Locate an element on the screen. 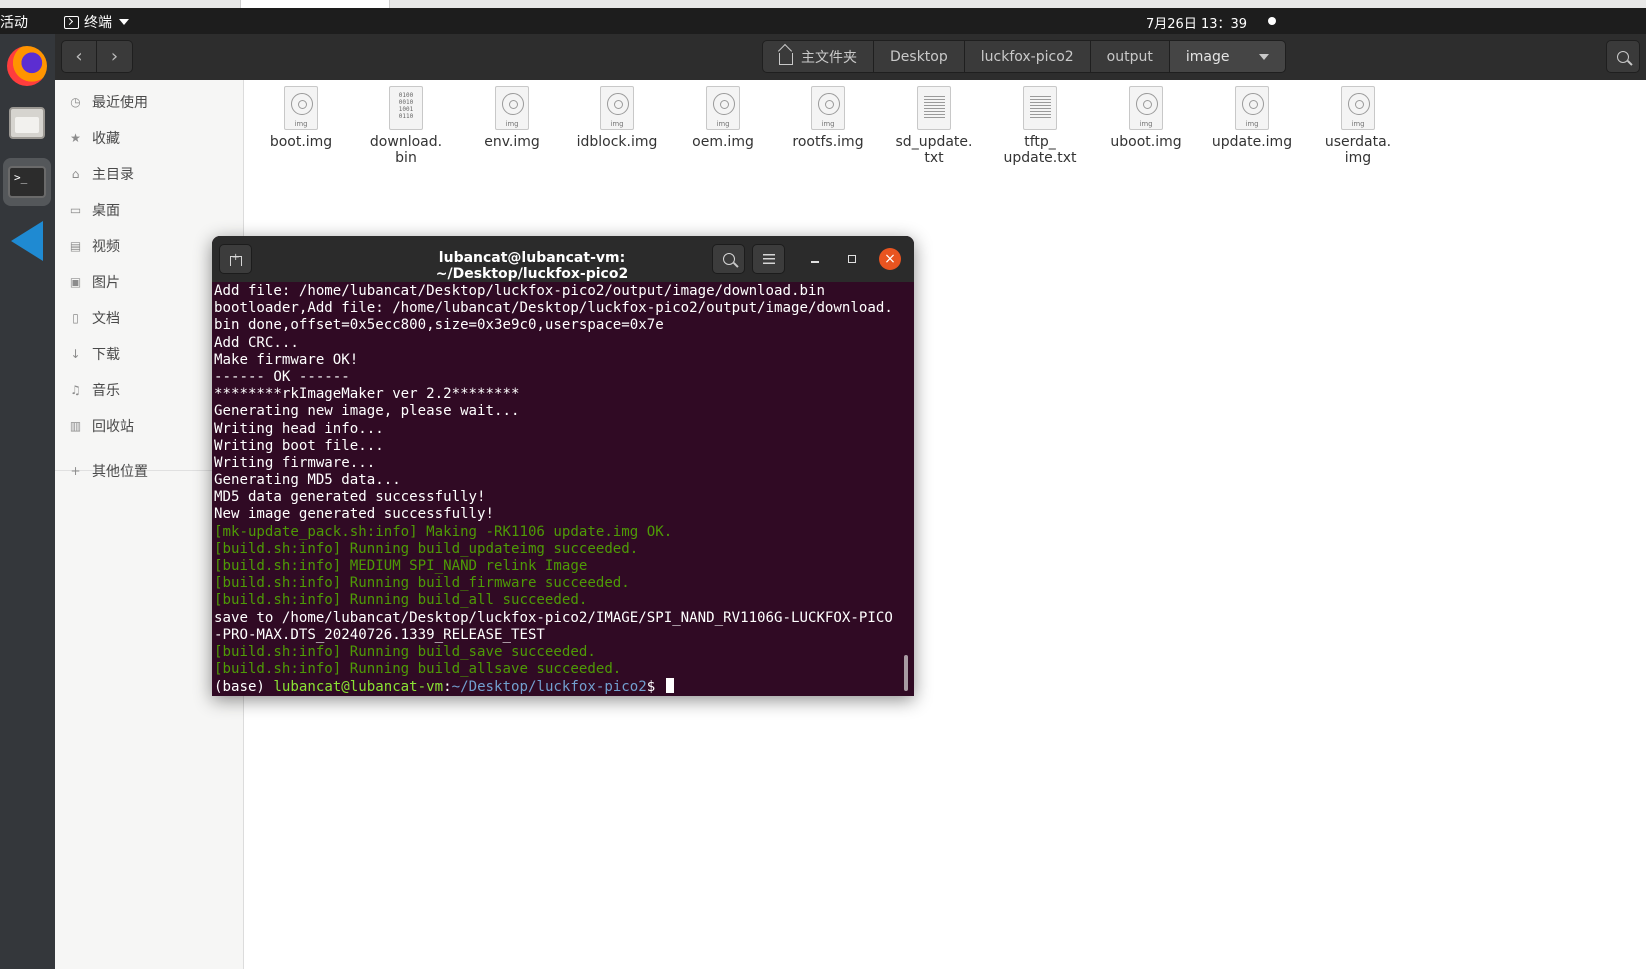 The image size is (1646, 969). file-name: idblock.img is located at coordinates (617, 142).